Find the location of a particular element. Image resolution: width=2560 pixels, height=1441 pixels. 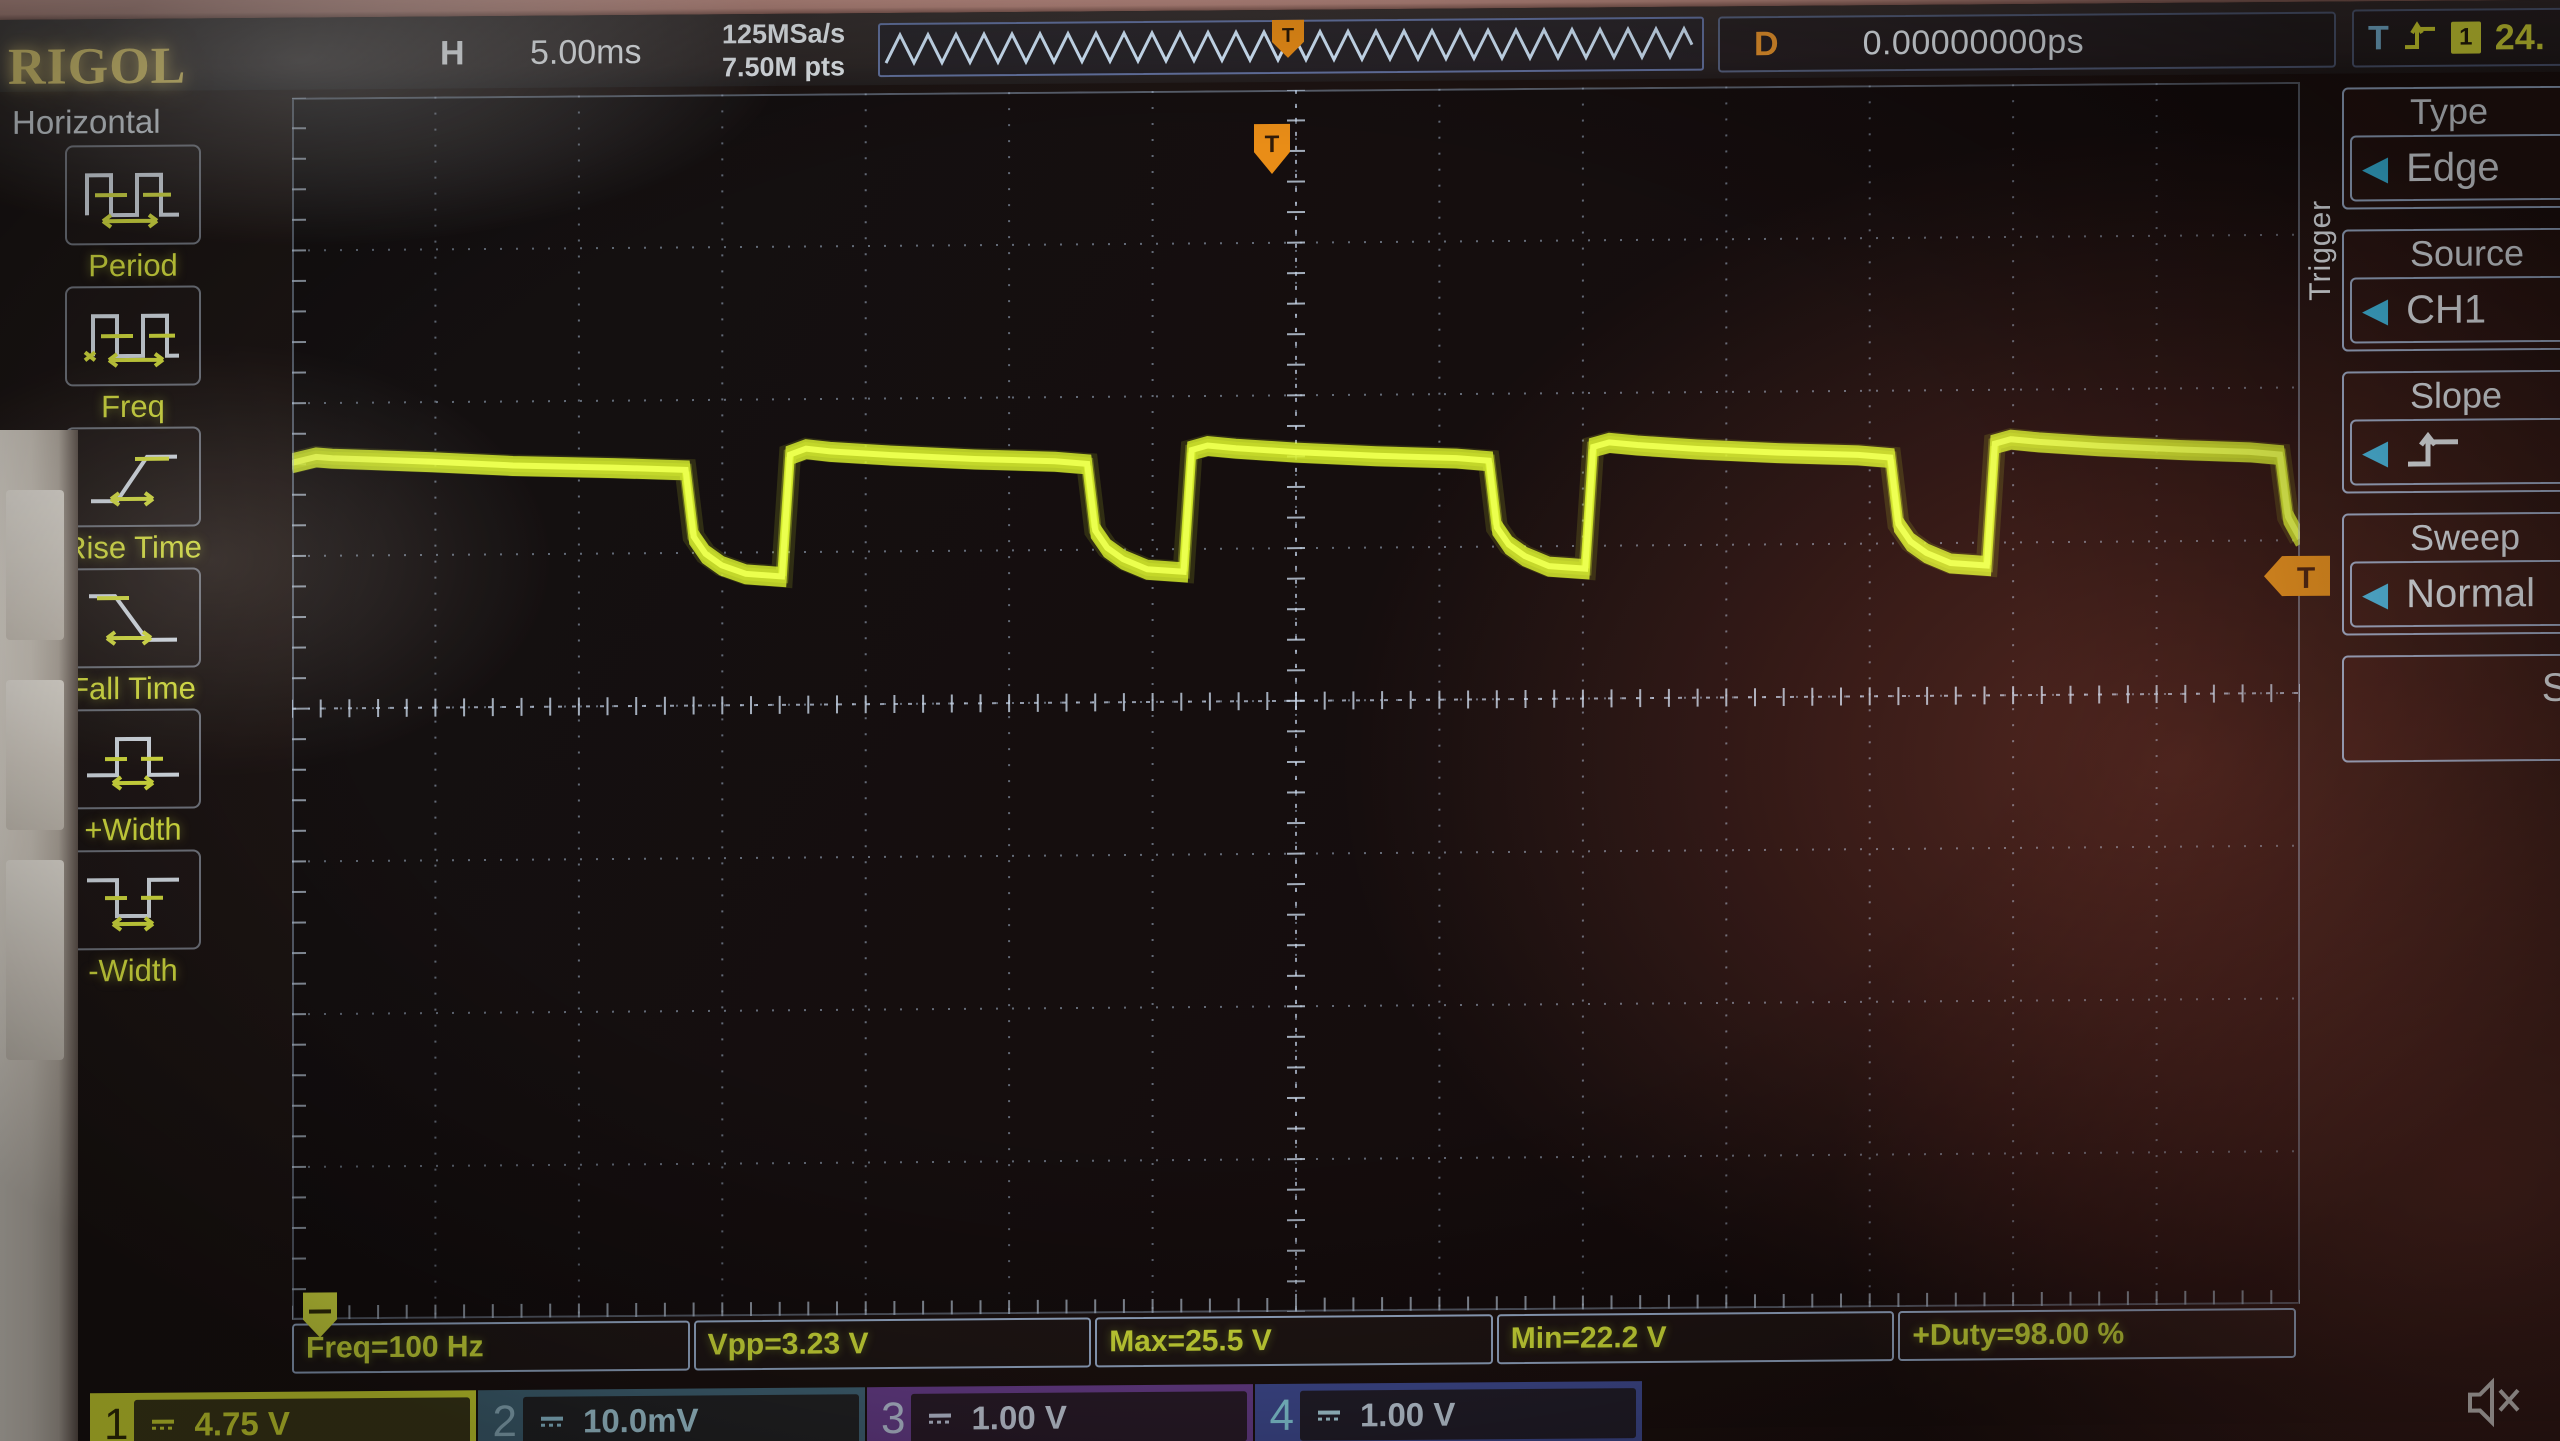

delay-display: D 0.00000000ps is located at coordinates (2027, 42).